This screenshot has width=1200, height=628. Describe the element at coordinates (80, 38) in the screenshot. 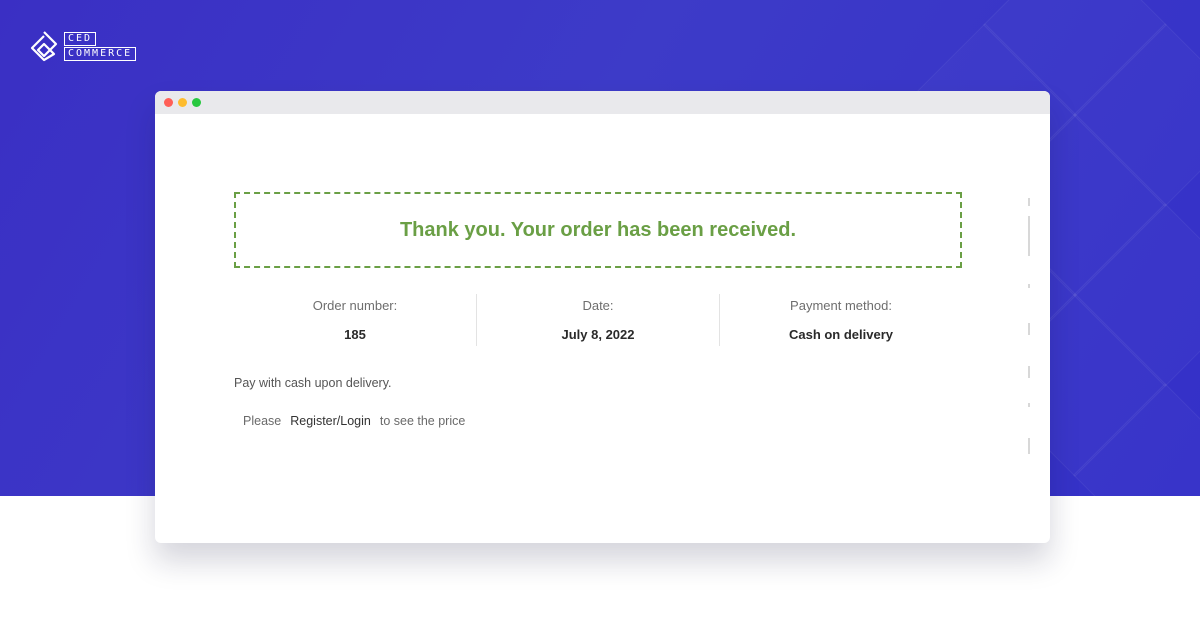

I see `logo-line-1: CED` at that location.